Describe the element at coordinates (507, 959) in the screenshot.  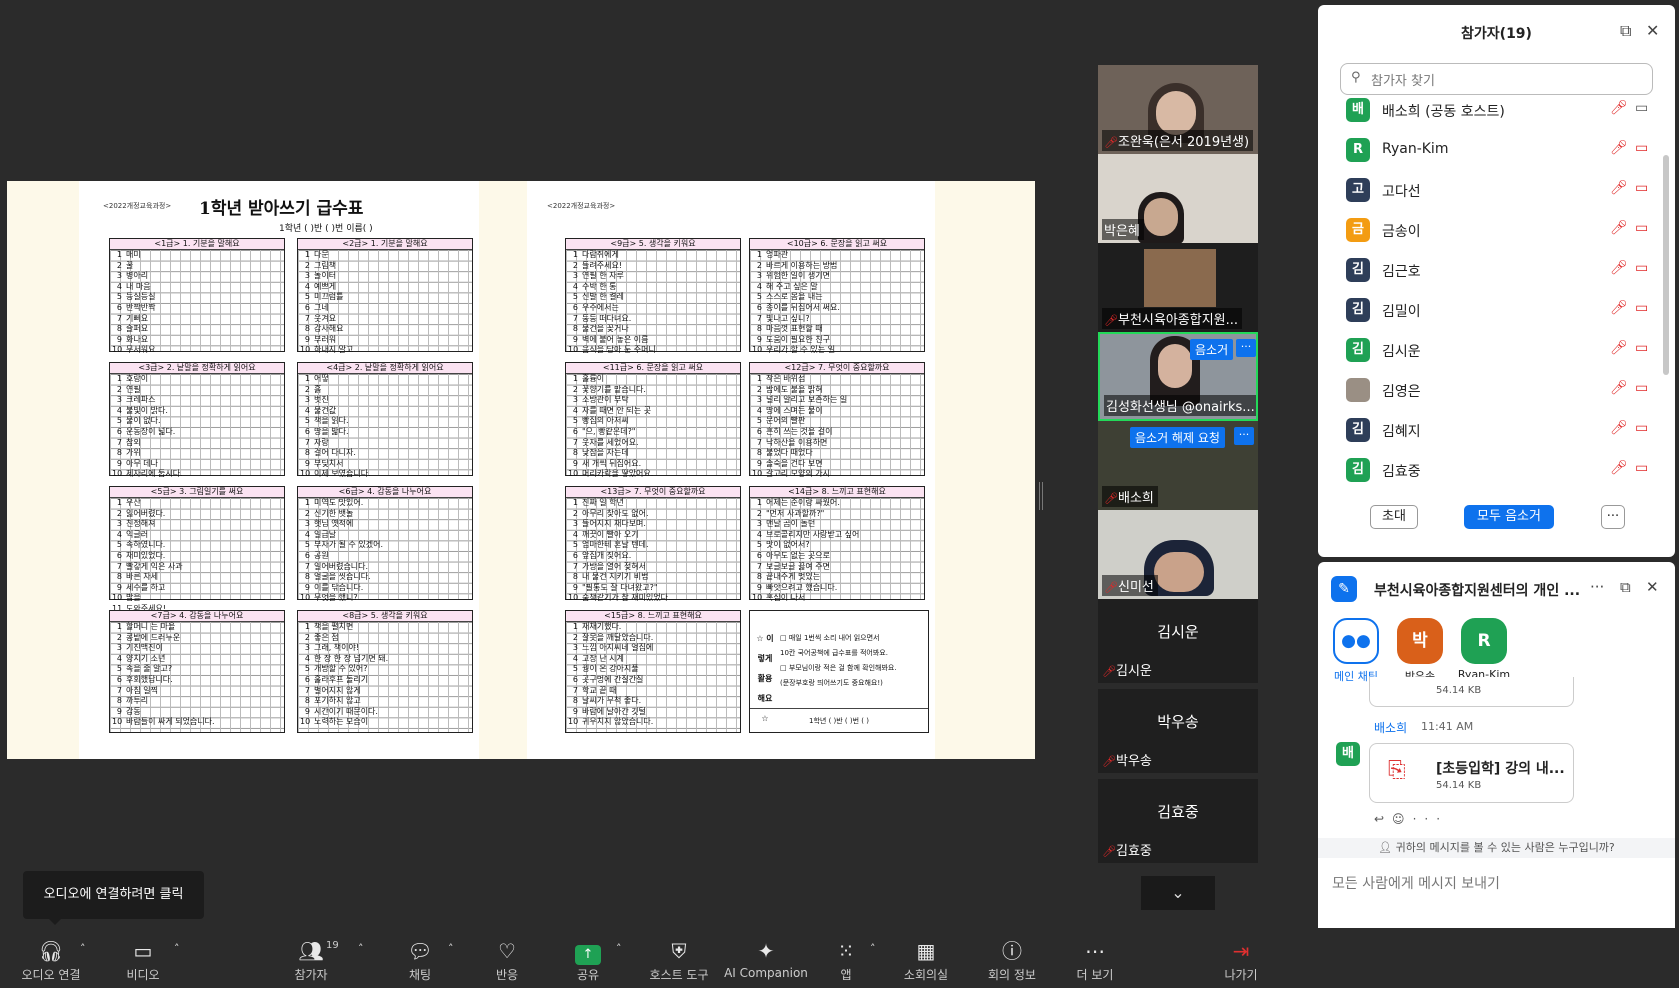
I see `reactions-button: ♡ 반응` at that location.